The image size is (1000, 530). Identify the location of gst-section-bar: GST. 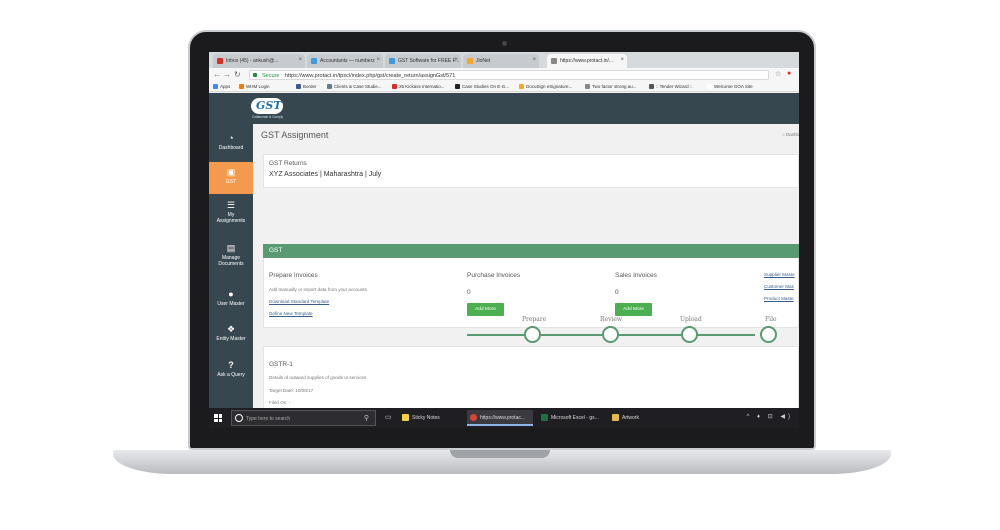
(531, 251).